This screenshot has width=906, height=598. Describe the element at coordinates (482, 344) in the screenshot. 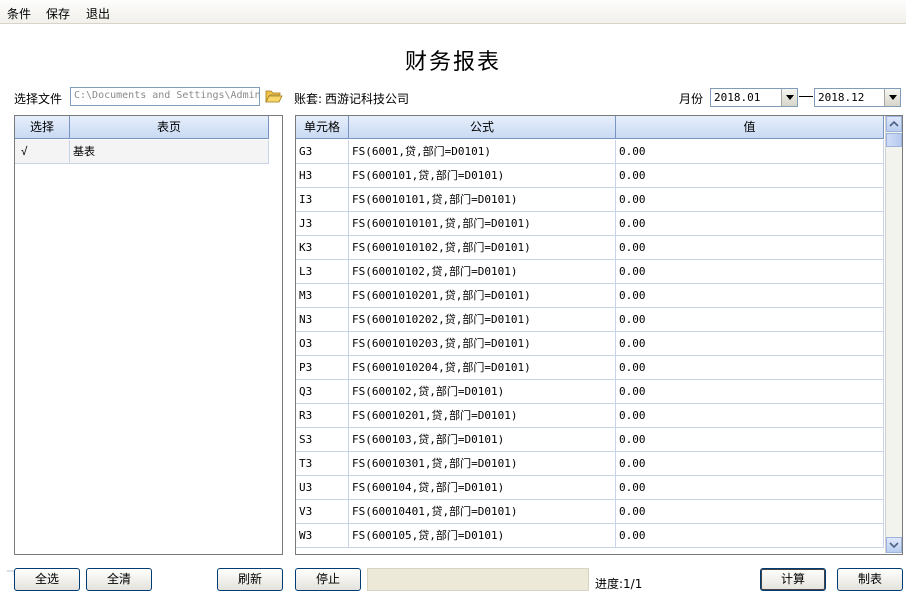

I see `row-formula: FS(6001010203,贷,部门=D0101)` at that location.